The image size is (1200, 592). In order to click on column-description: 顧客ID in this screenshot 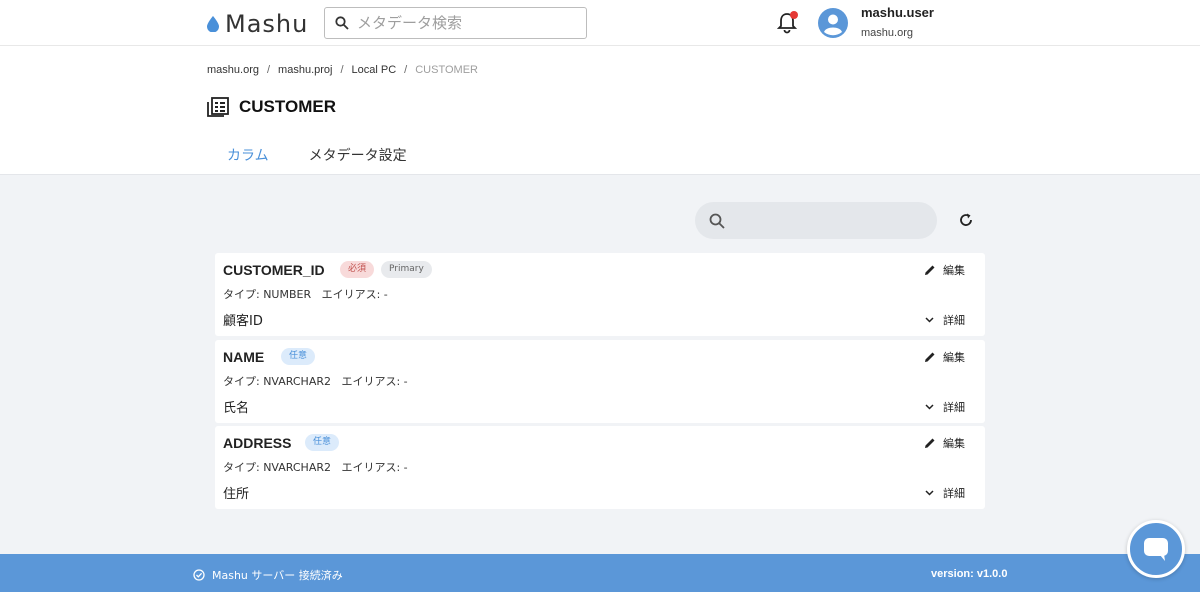, I will do `click(243, 321)`.